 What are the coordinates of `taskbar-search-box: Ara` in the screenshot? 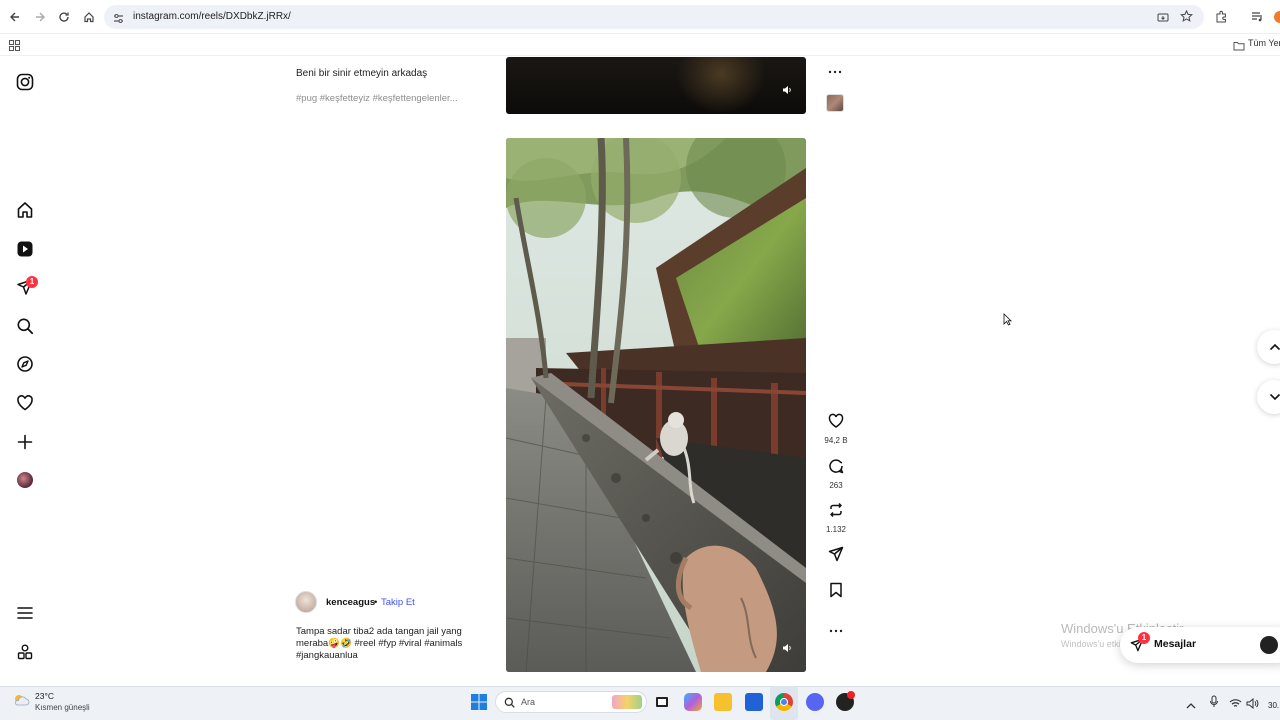 It's located at (571, 702).